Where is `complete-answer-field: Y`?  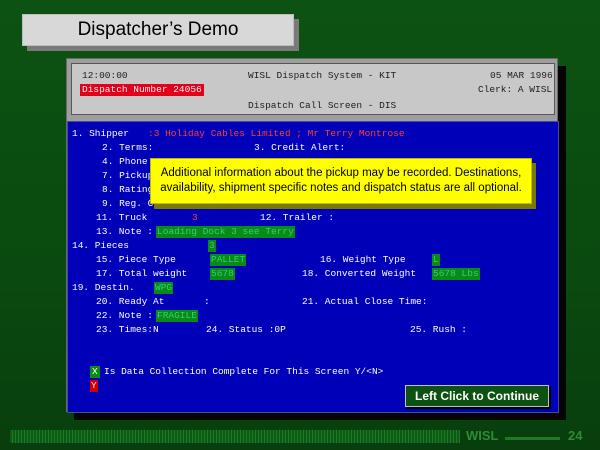
complete-answer-field: Y is located at coordinates (94, 386).